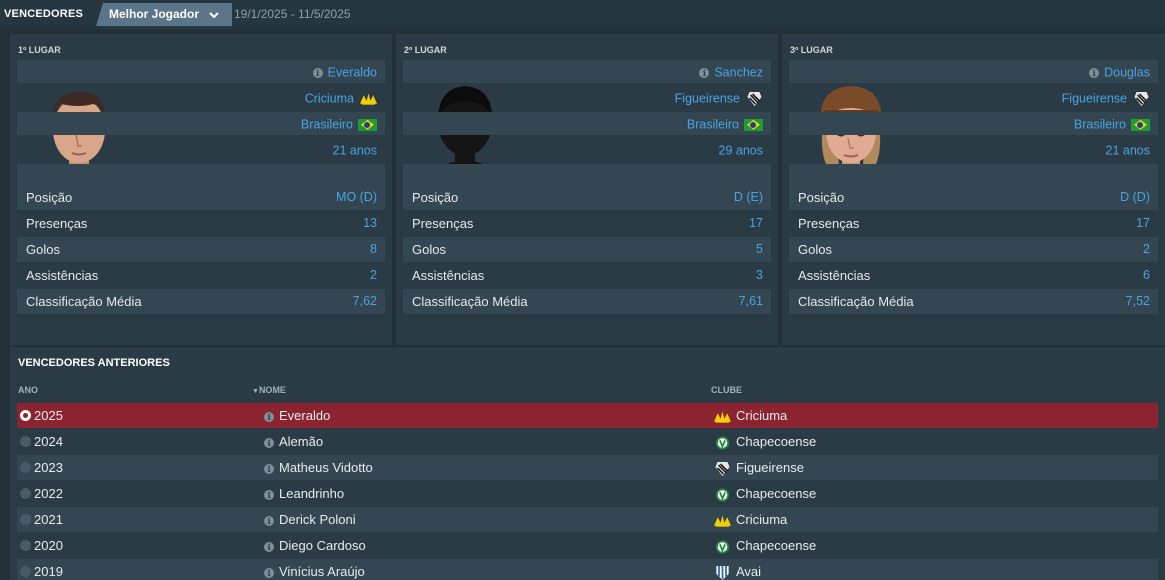  I want to click on stat-row: Classificação Média 7,61, so click(587, 301).